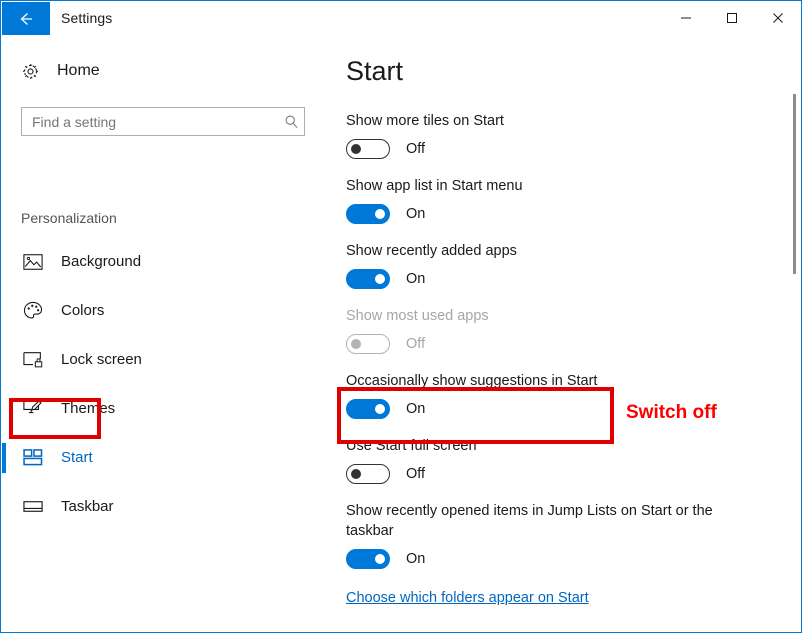  I want to click on choose-folders-link: Choose which folders appear on Start, so click(467, 598).